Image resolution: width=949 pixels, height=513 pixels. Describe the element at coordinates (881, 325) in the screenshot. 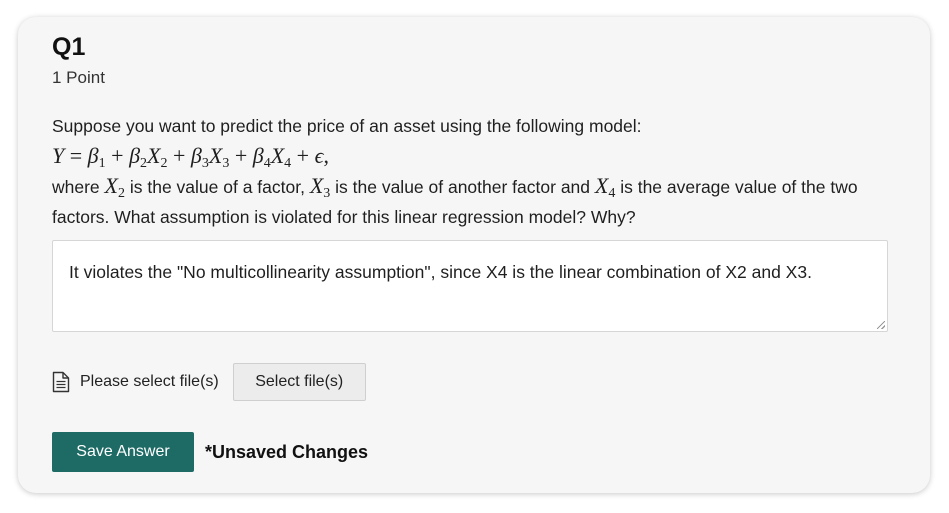

I see `resize-grip-icon` at that location.